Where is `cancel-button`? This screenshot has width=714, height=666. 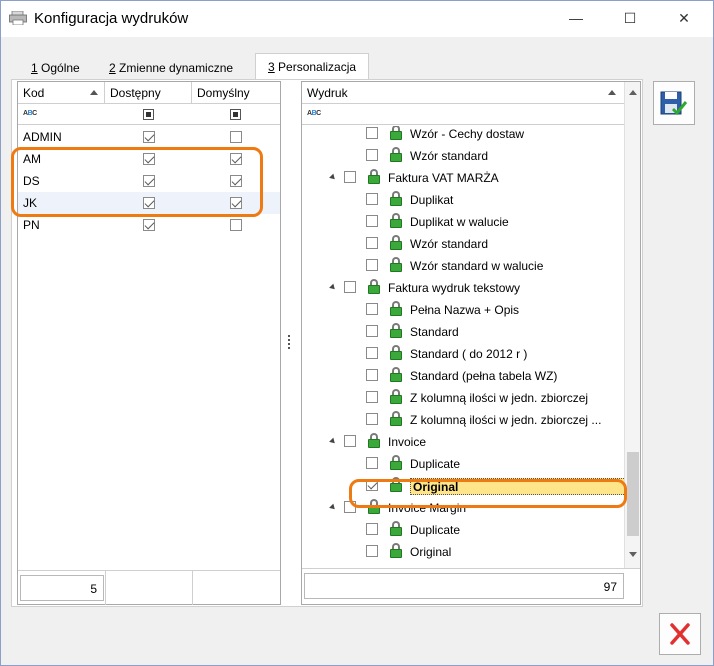 cancel-button is located at coordinates (680, 634).